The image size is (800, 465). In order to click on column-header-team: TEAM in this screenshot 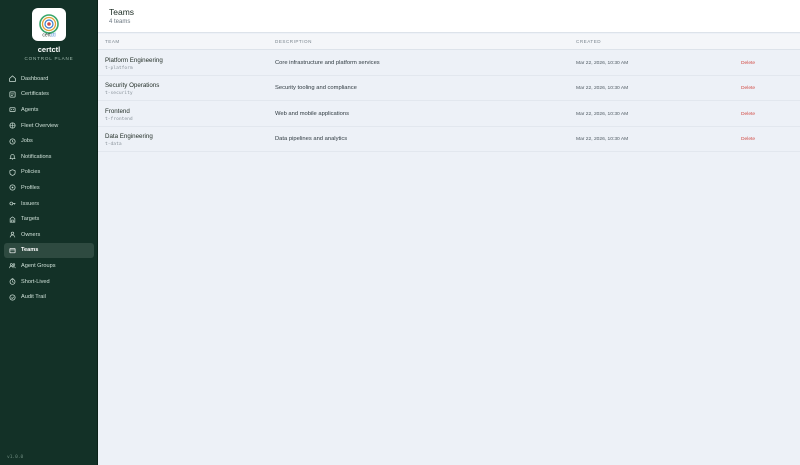, I will do `click(112, 41)`.